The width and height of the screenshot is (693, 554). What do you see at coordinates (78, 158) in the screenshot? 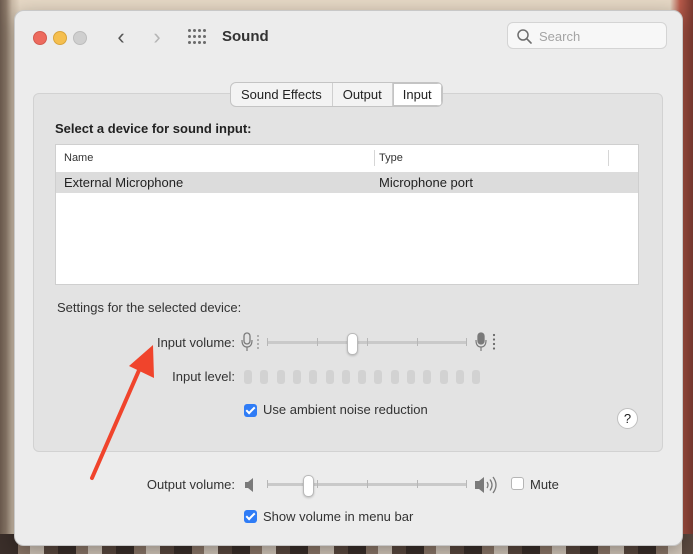
I see `column-header-name: Name` at bounding box center [78, 158].